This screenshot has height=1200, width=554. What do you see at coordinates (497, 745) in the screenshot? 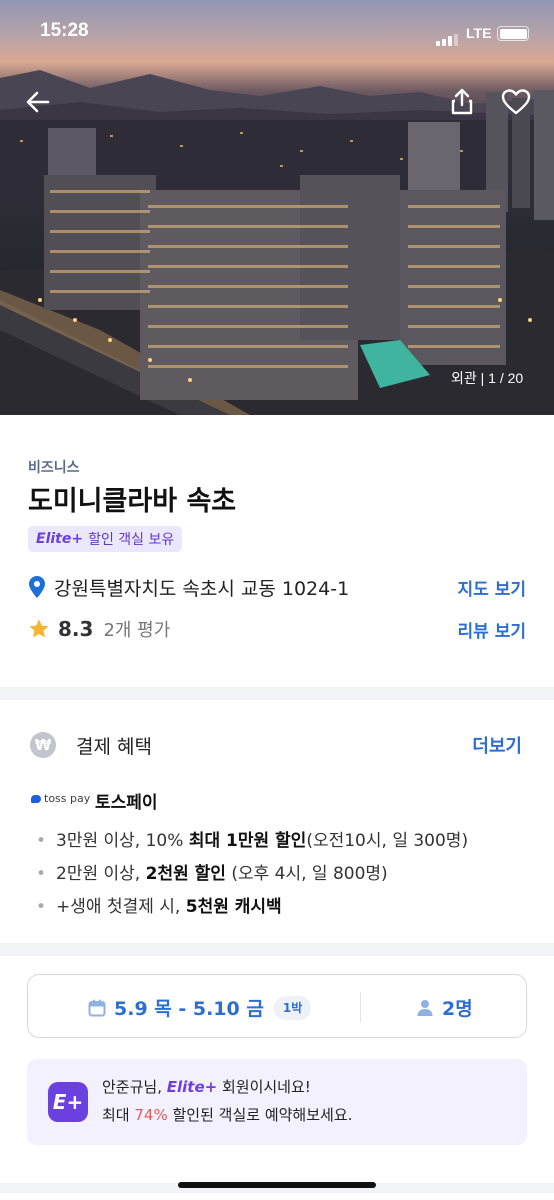
I see `more-benefits-link: 더보기` at bounding box center [497, 745].